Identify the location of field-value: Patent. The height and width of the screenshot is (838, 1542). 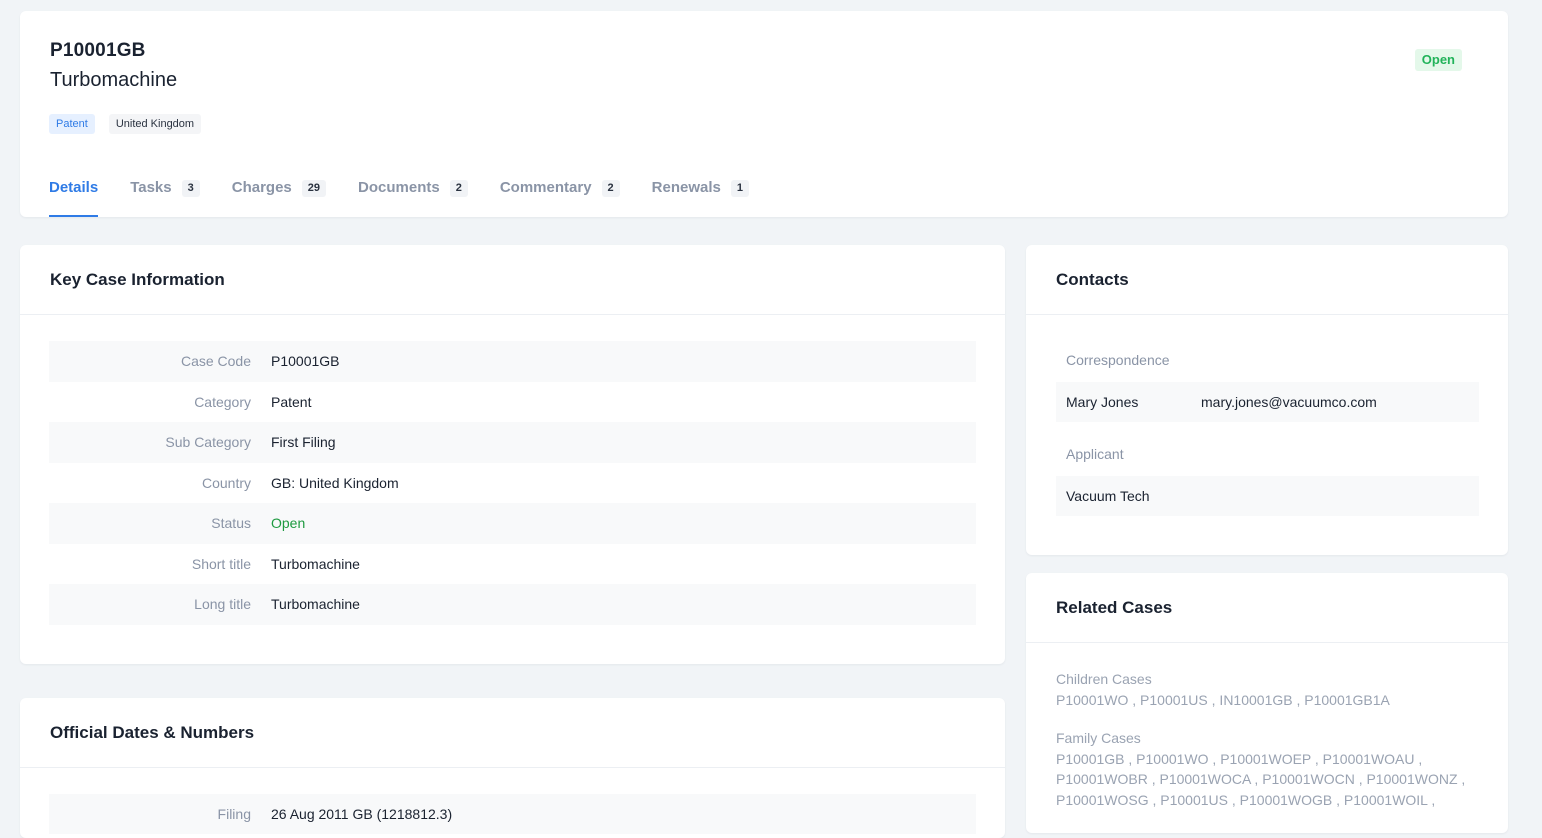
(291, 401).